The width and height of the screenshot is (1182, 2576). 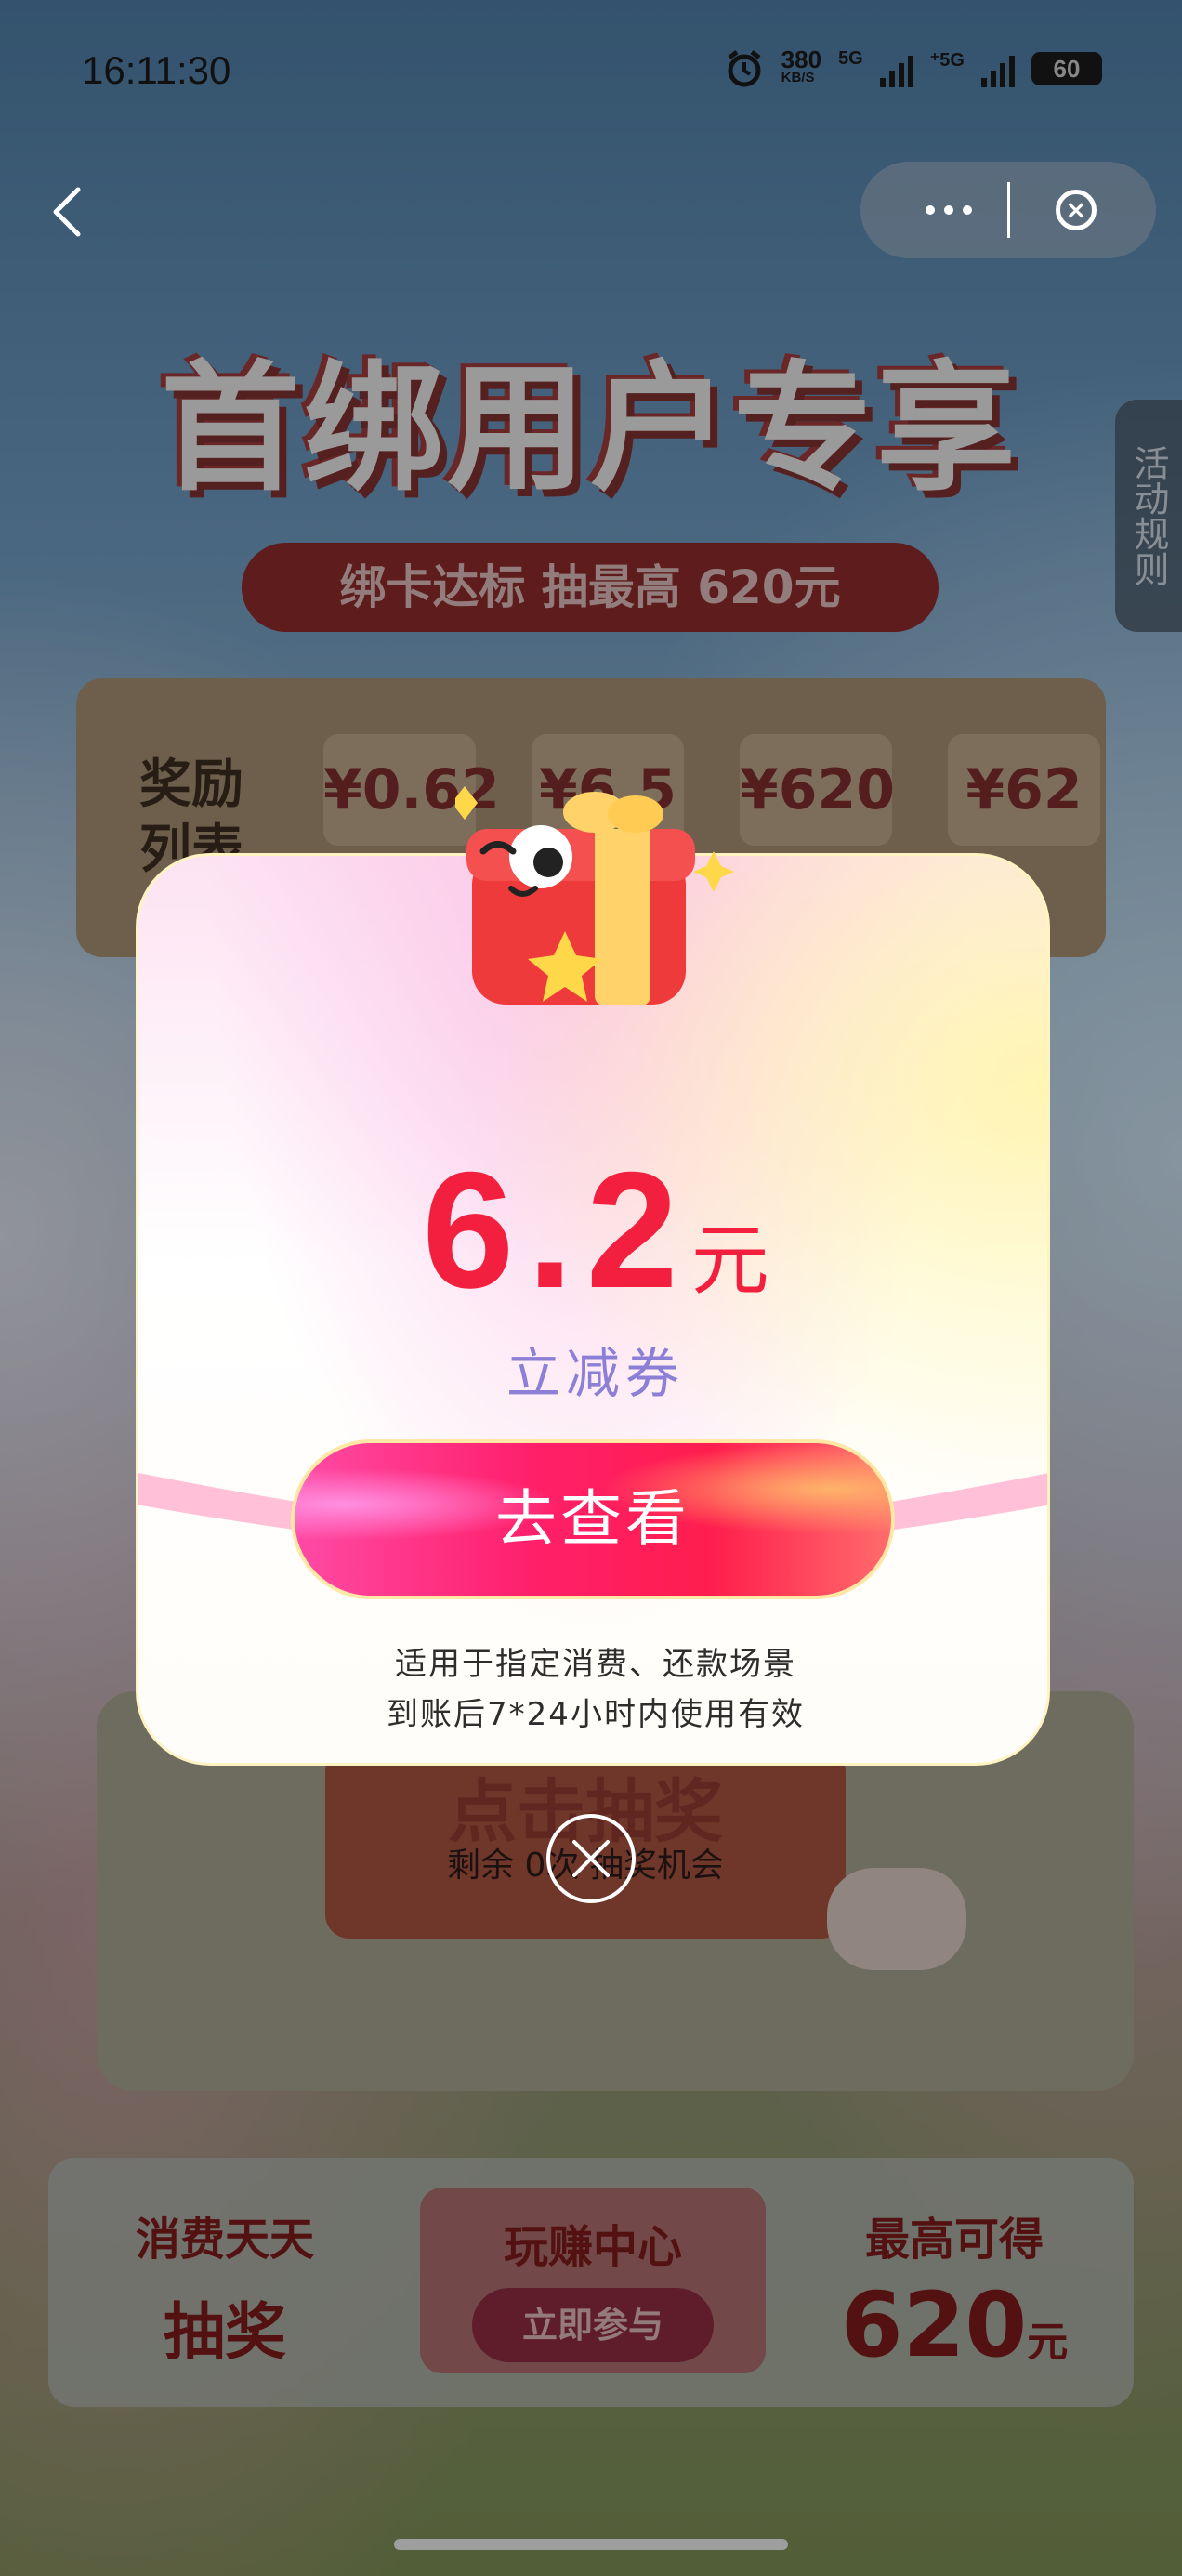 What do you see at coordinates (949, 210) in the screenshot?
I see `more-icon` at bounding box center [949, 210].